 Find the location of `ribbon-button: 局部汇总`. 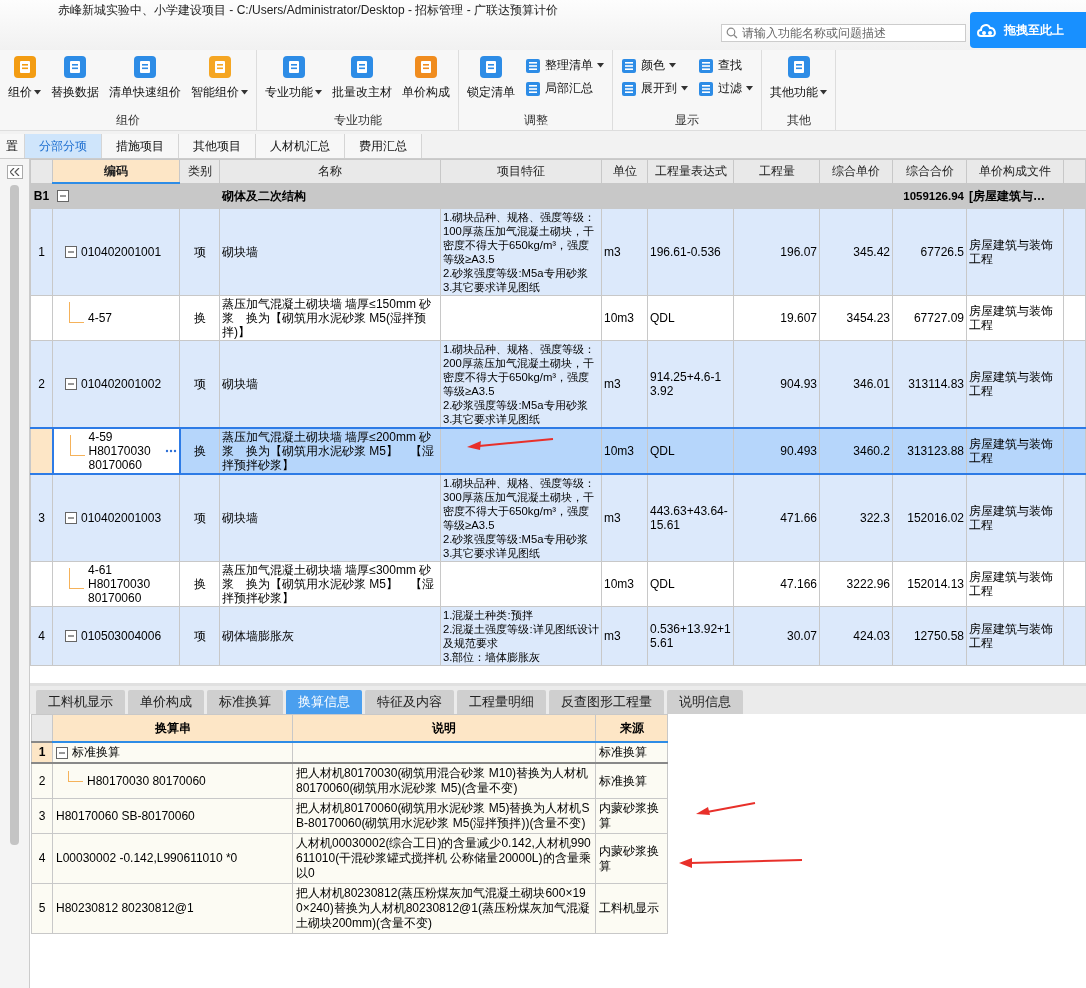

ribbon-button: 局部汇总 is located at coordinates (564, 88).